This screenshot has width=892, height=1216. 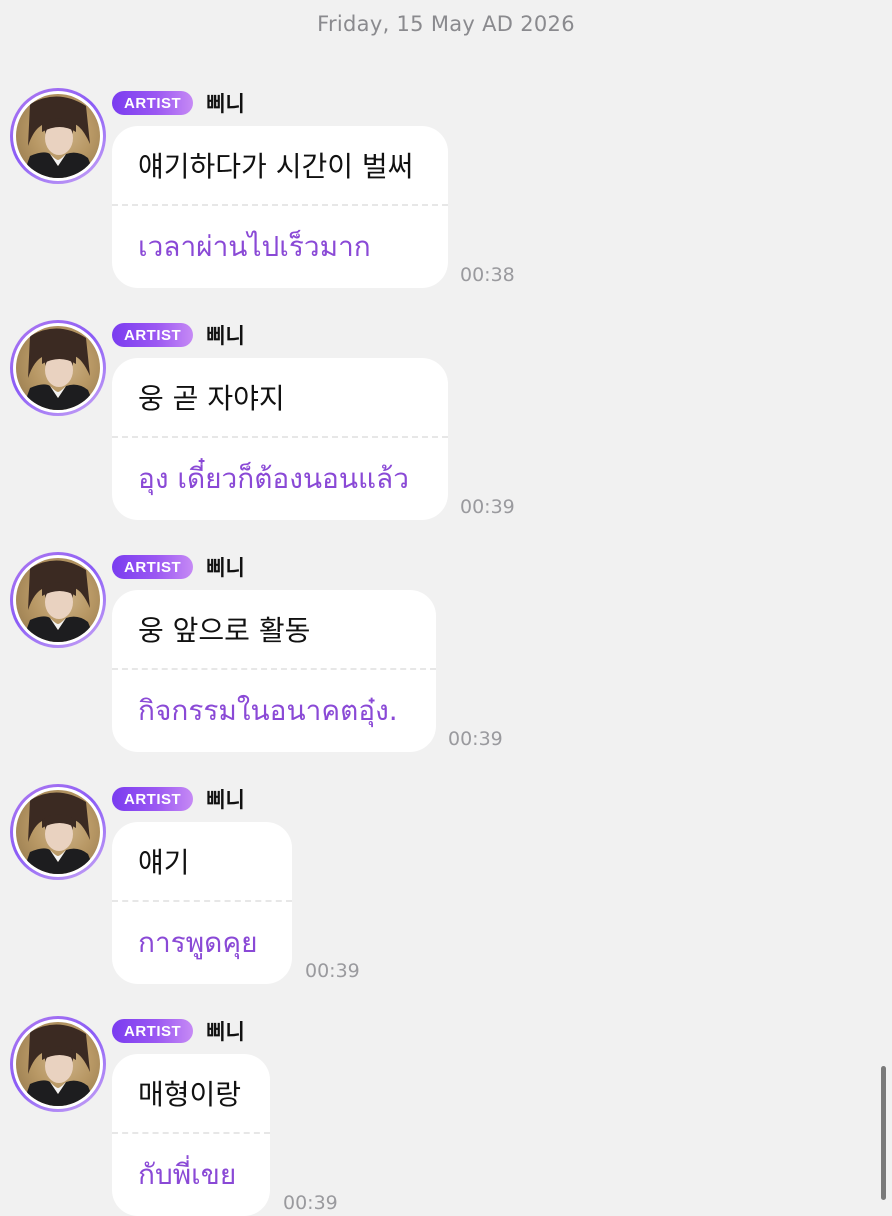 I want to click on message-bubble: 웅 앞으로 활동 กิจกรรมในอนาคตอุ๋ง., so click(x=274, y=671).